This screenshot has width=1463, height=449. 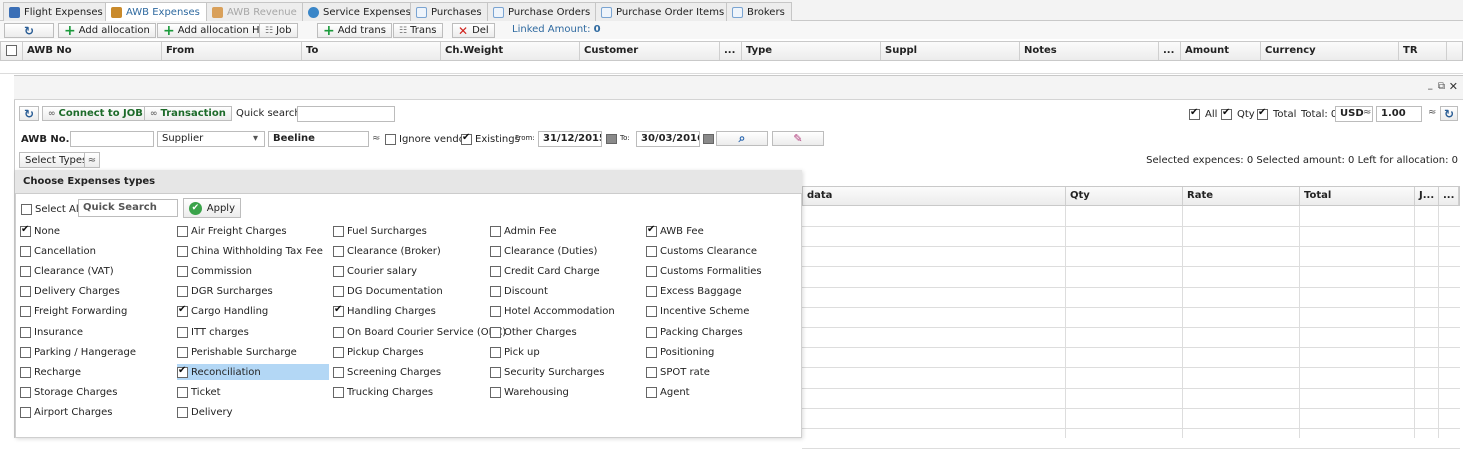 What do you see at coordinates (92, 51) in the screenshot?
I see `column-awb-no: AWB No` at bounding box center [92, 51].